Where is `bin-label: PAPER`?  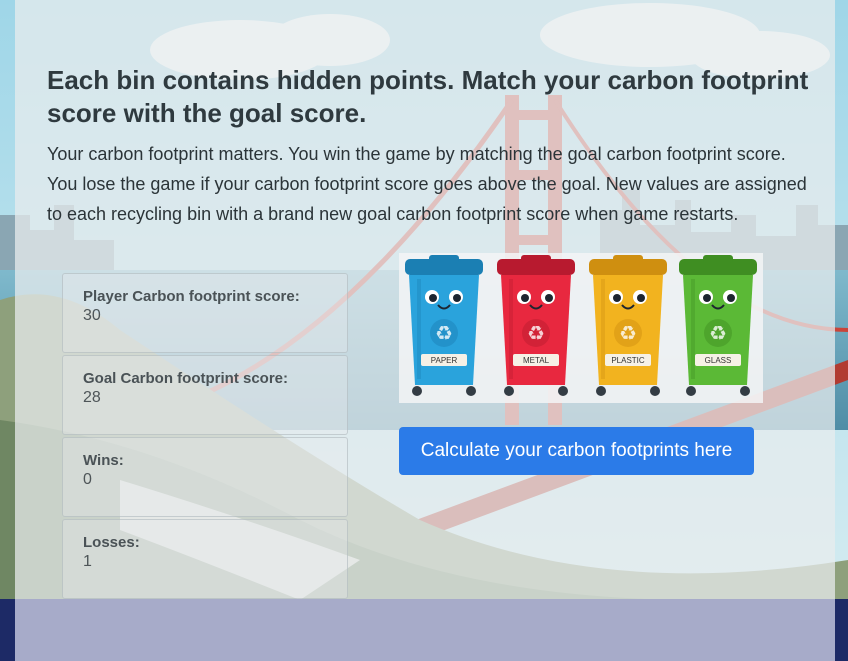
bin-label: PAPER is located at coordinates (444, 360).